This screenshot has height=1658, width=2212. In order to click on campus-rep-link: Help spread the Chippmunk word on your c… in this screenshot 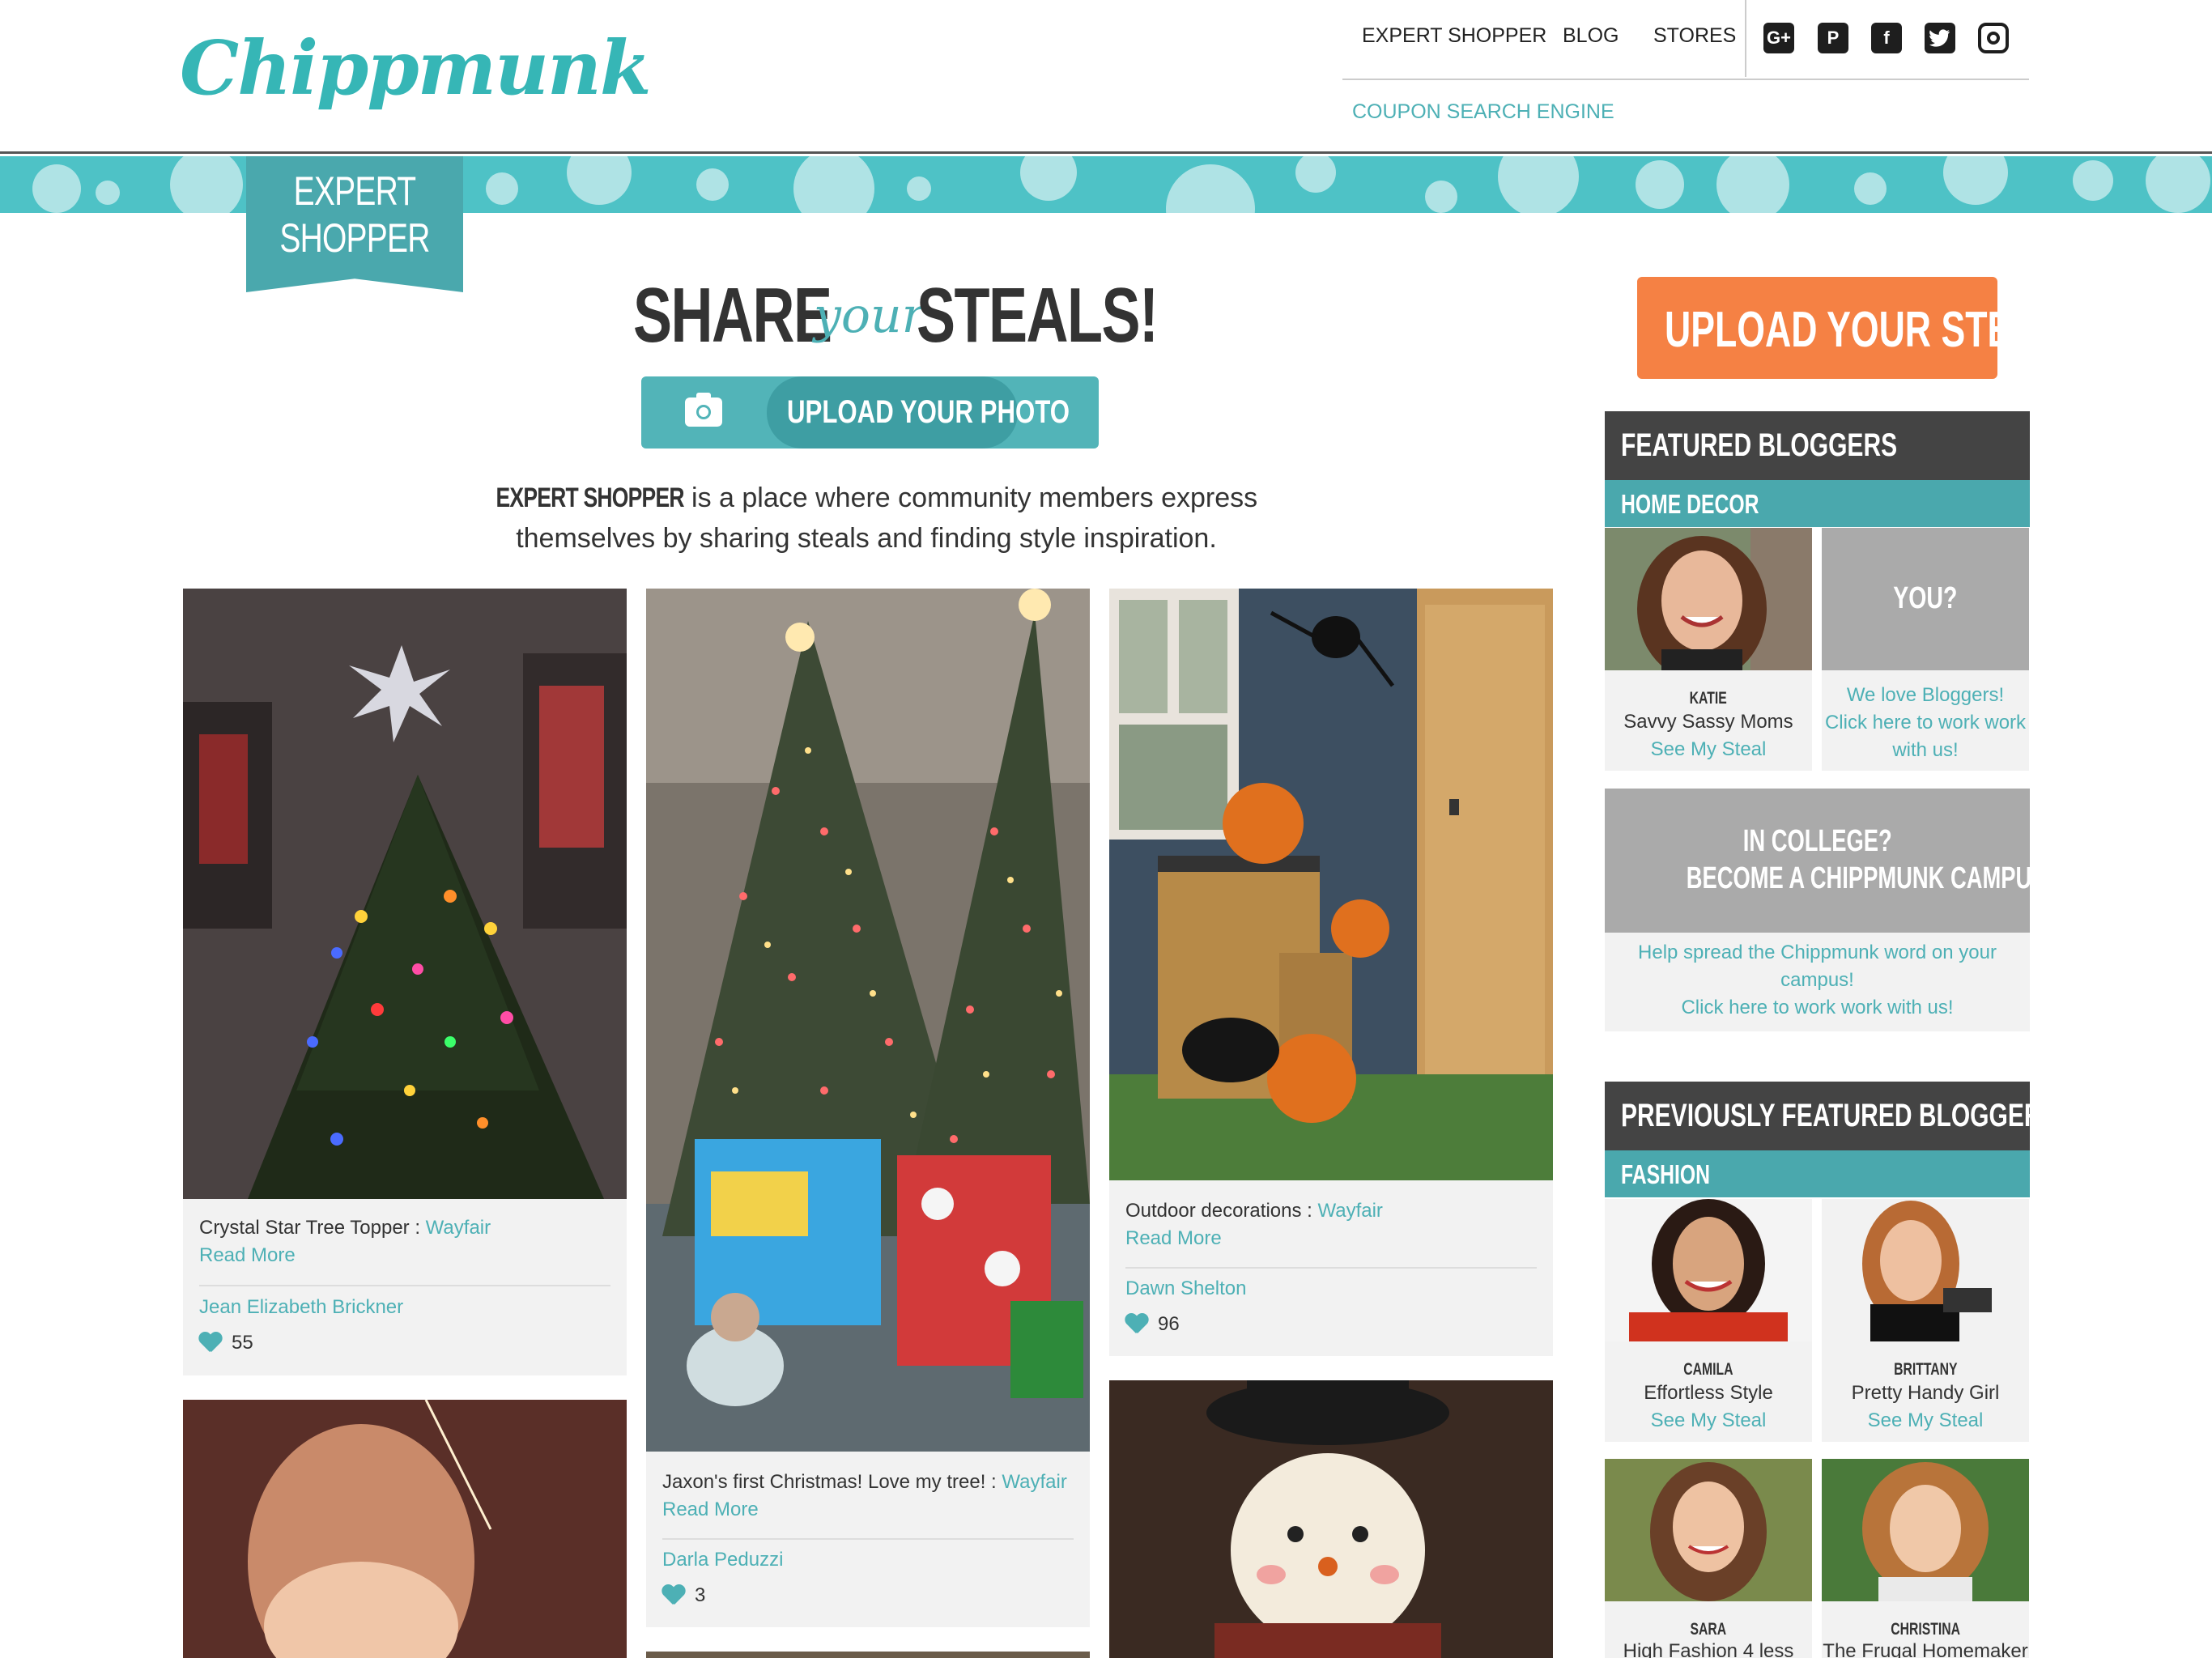, I will do `click(1817, 980)`.